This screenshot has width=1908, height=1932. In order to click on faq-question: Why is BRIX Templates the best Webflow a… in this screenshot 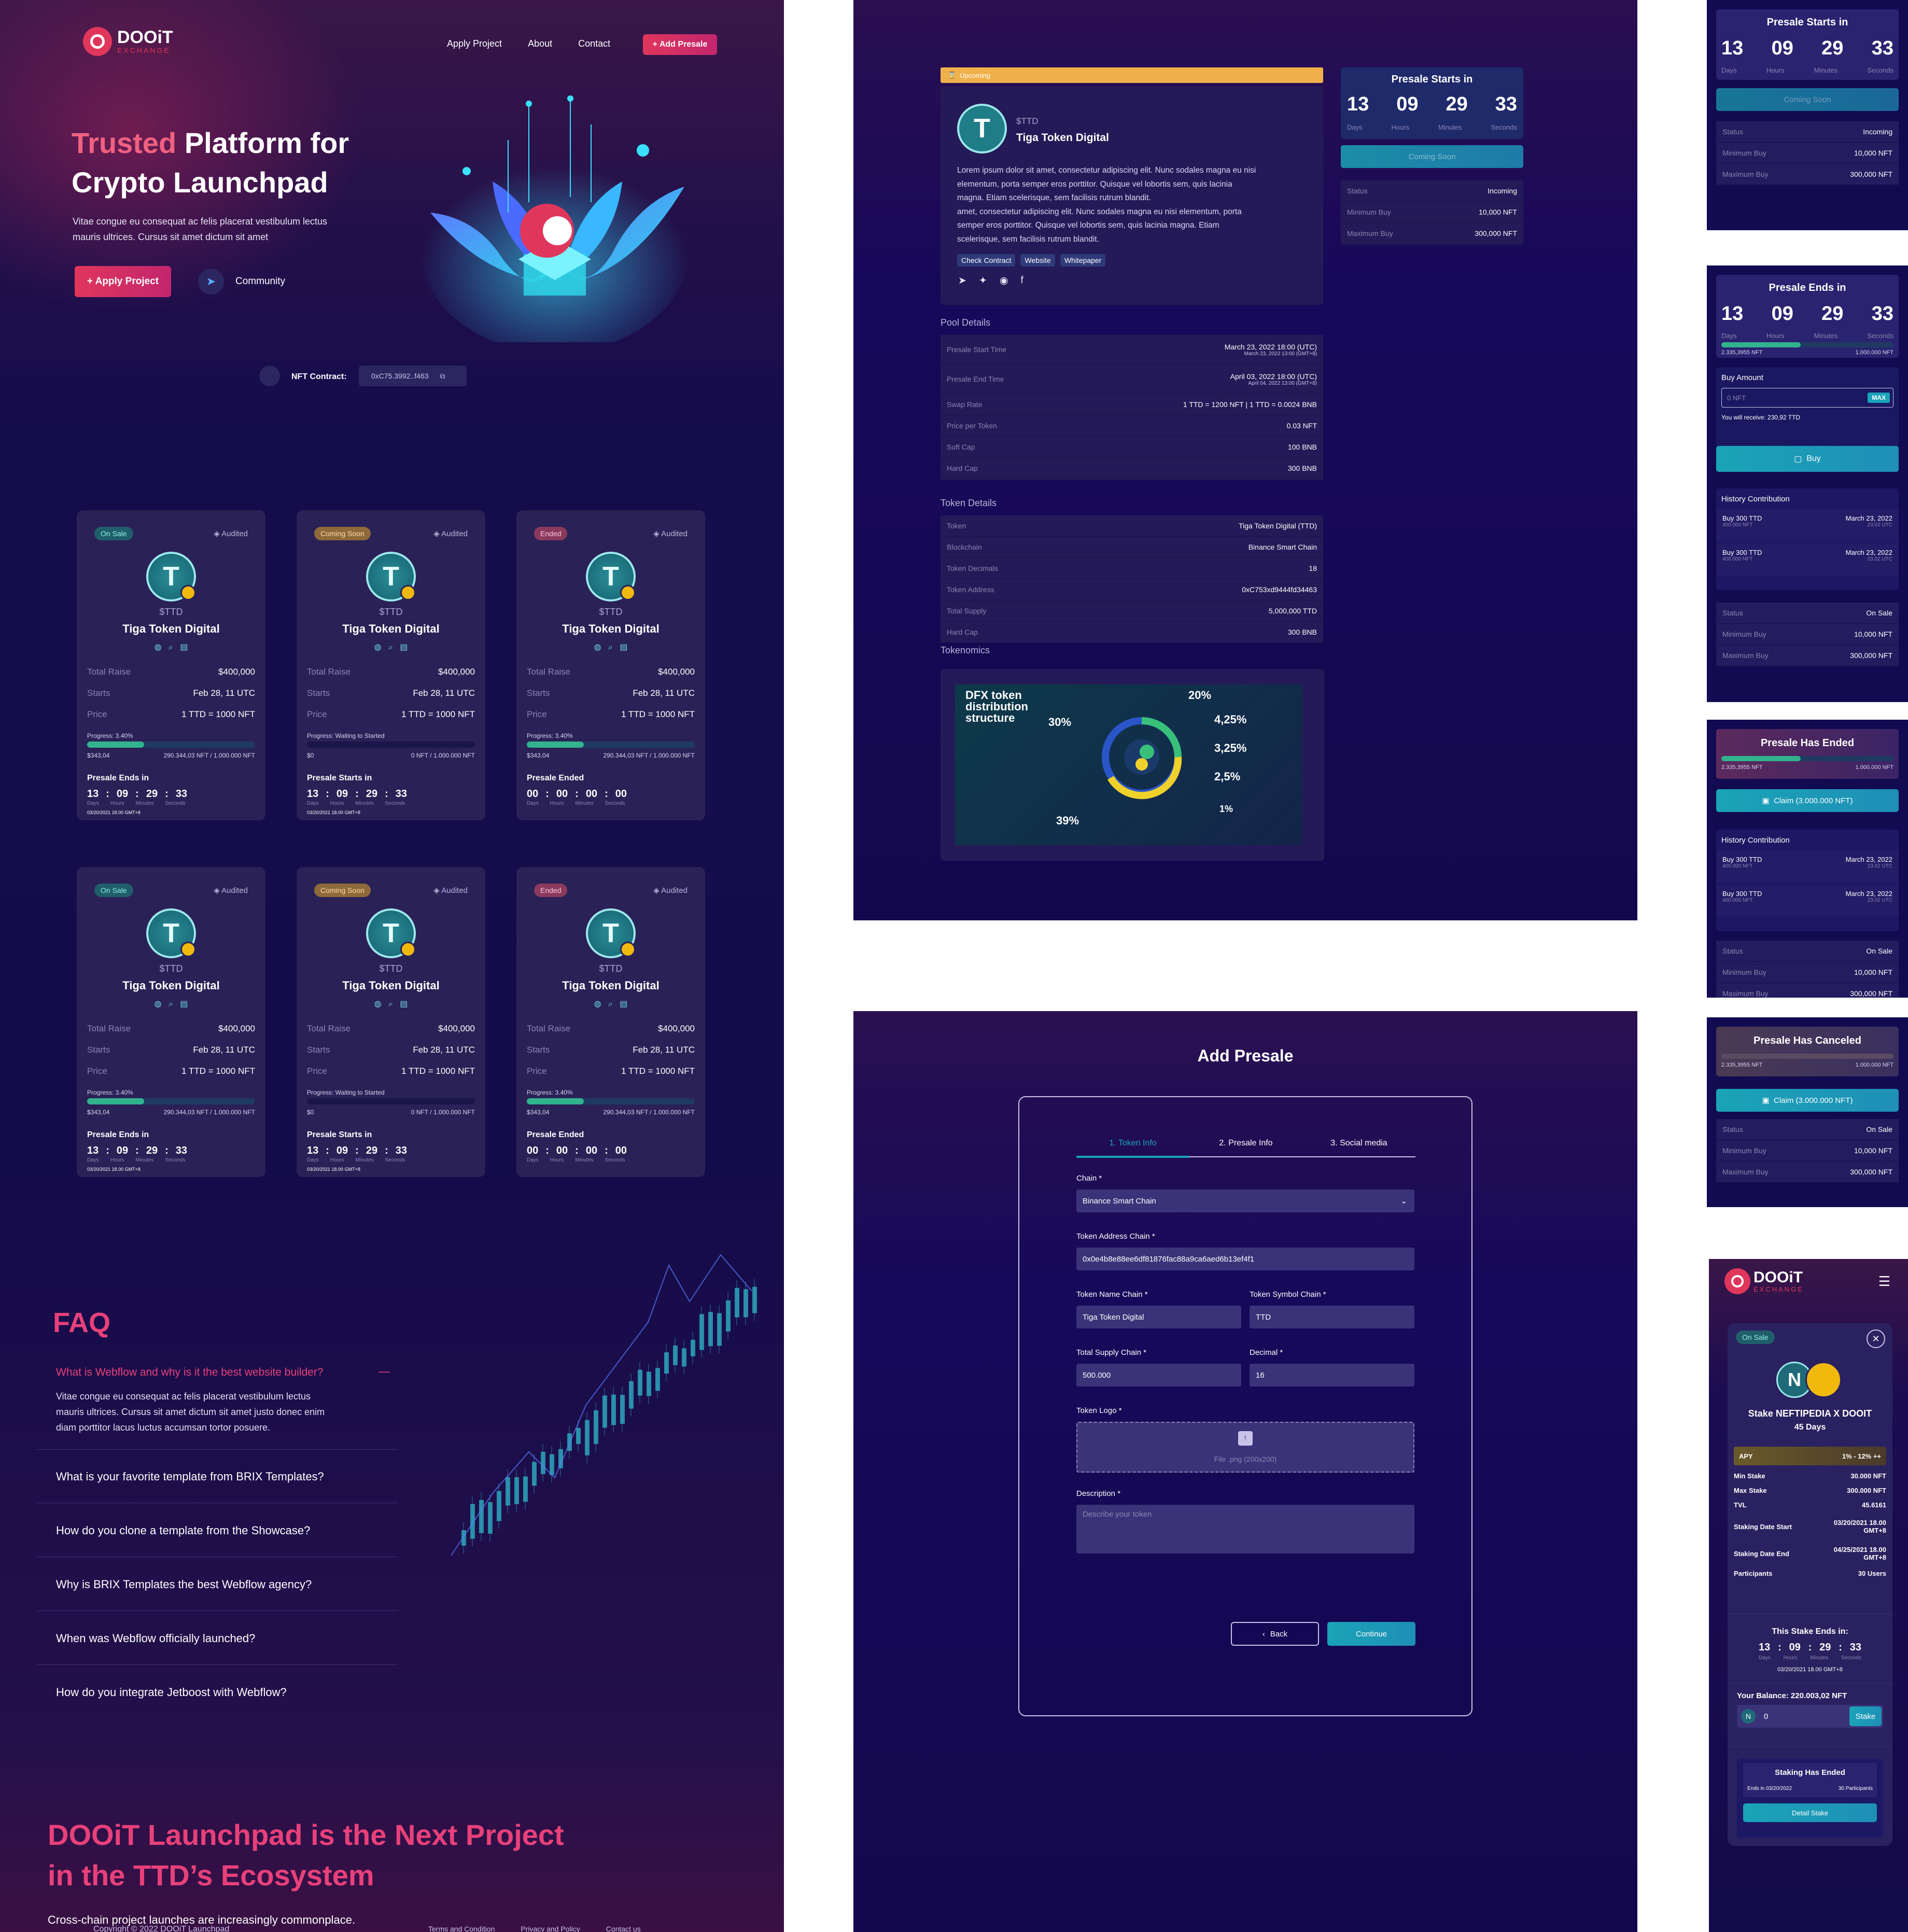, I will do `click(184, 1584)`.